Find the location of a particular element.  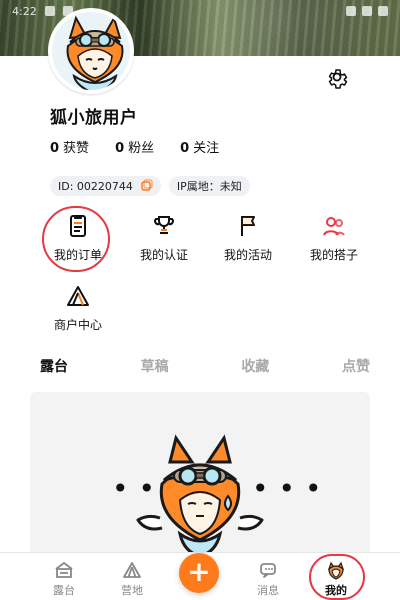

avatar is located at coordinates (91, 51).